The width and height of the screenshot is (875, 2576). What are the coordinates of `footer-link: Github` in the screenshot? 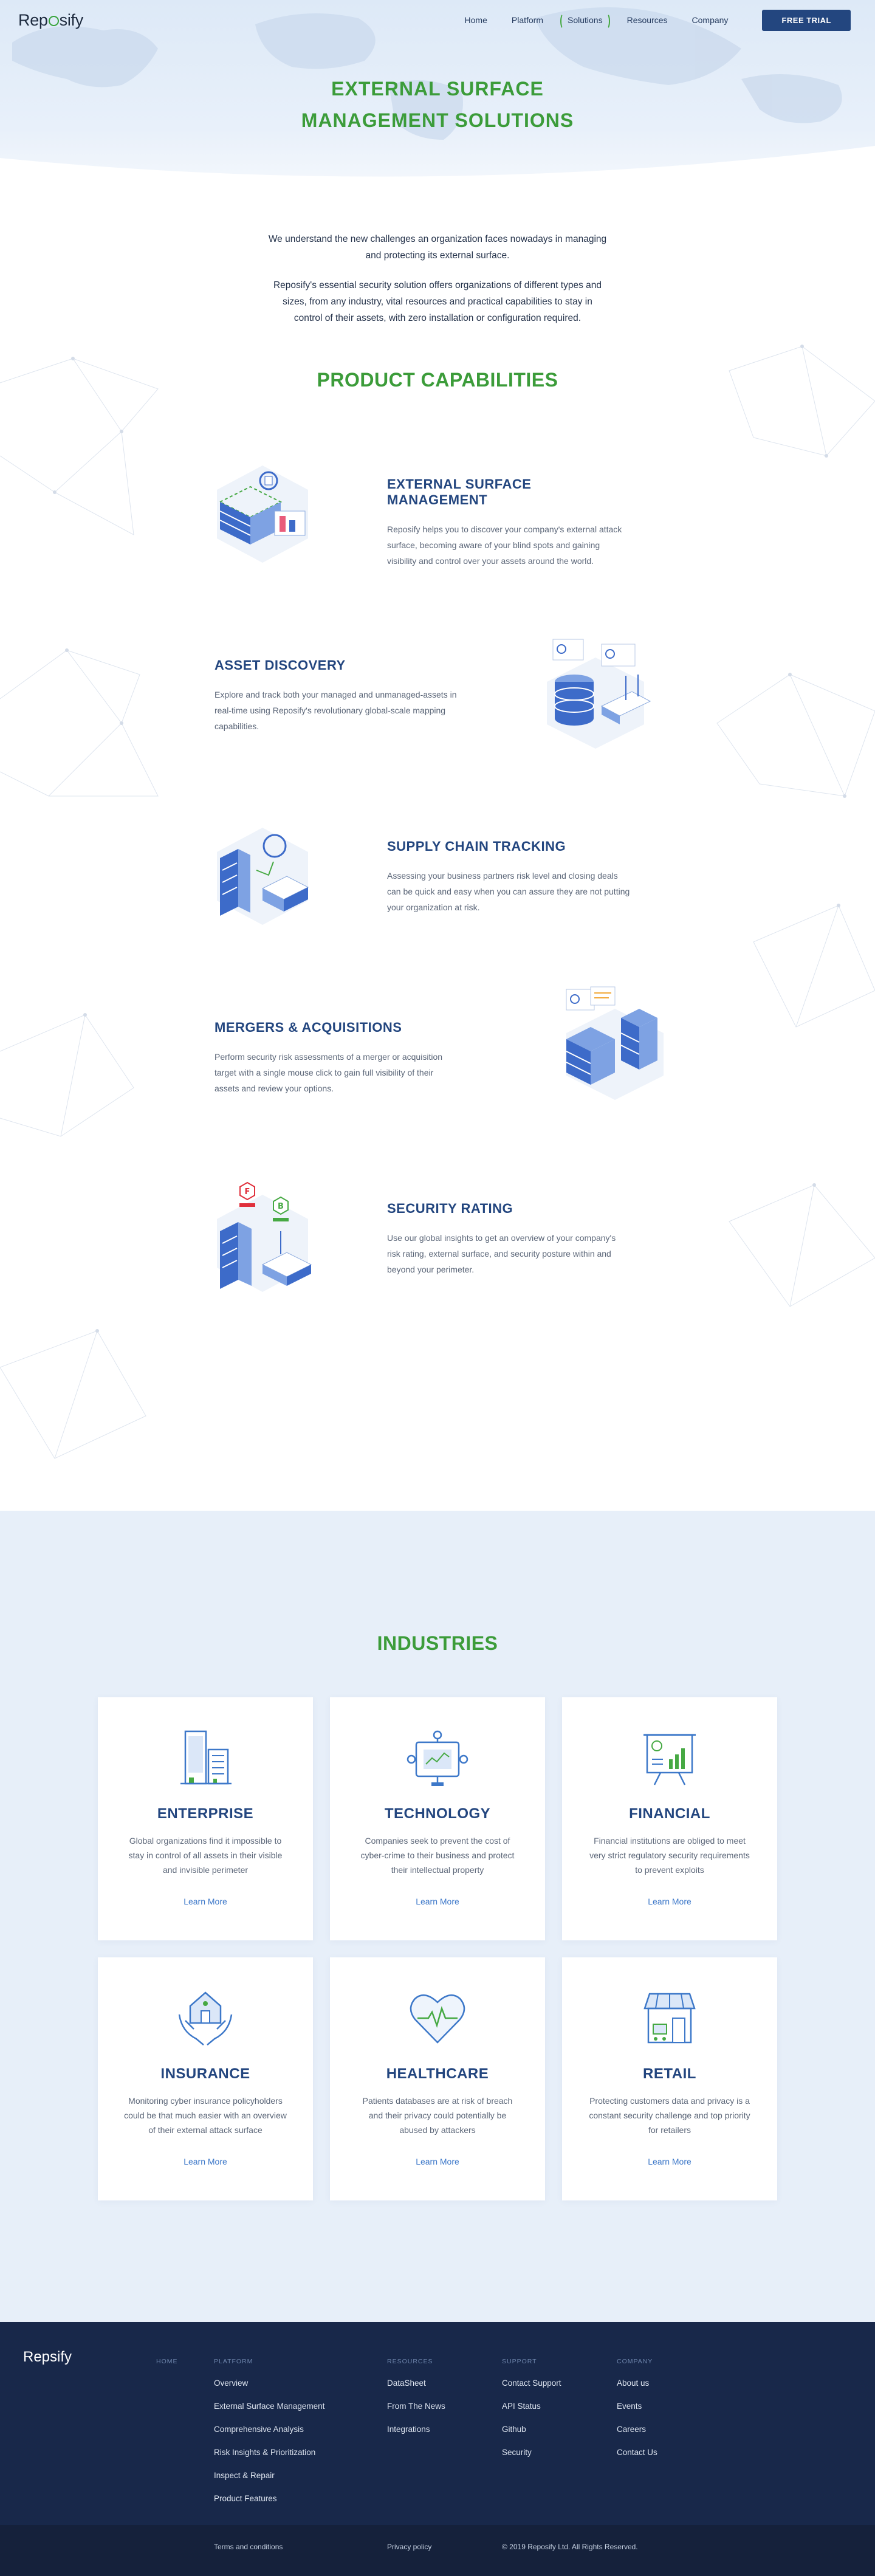 It's located at (531, 2429).